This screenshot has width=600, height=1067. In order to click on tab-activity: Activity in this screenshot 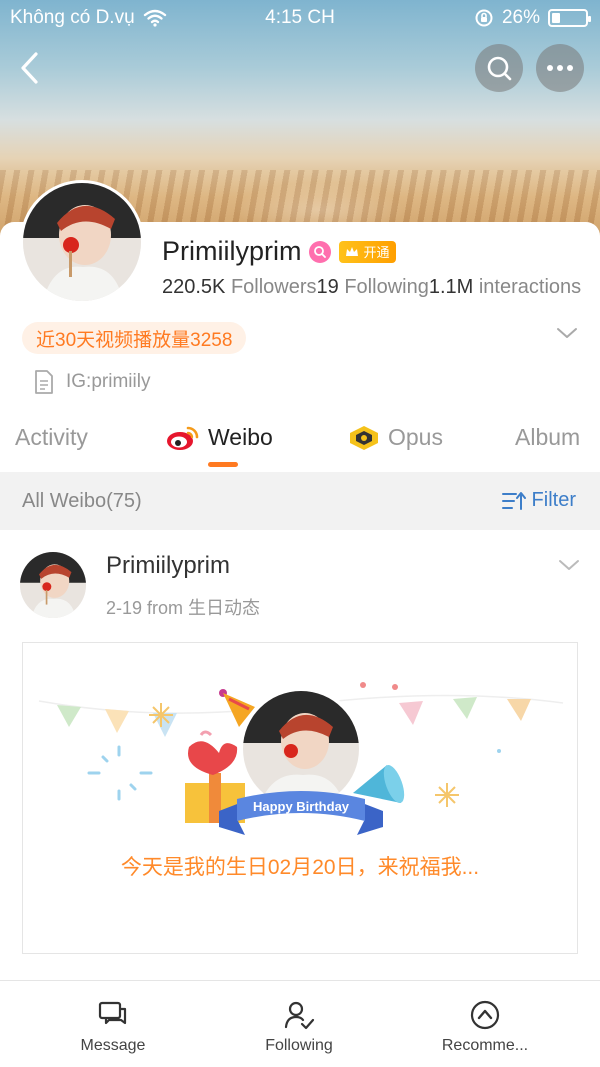, I will do `click(51, 437)`.